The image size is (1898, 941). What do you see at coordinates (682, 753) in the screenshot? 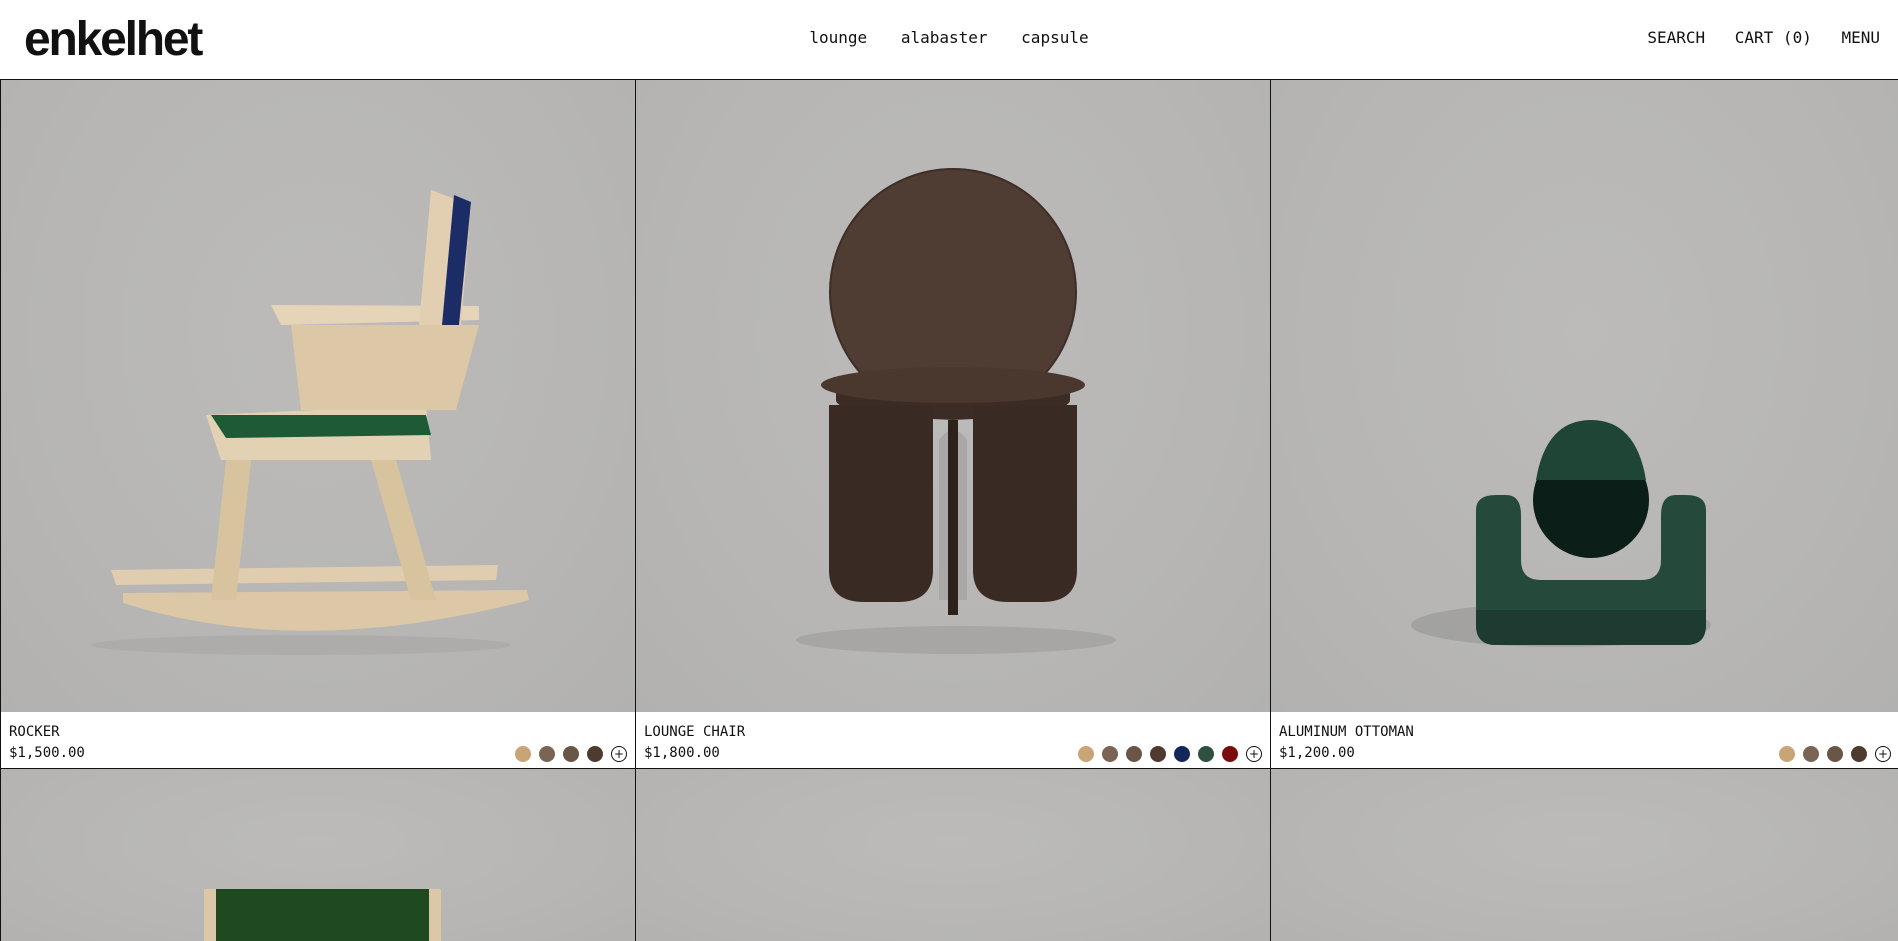
I see `product-price: $1,800.00` at bounding box center [682, 753].